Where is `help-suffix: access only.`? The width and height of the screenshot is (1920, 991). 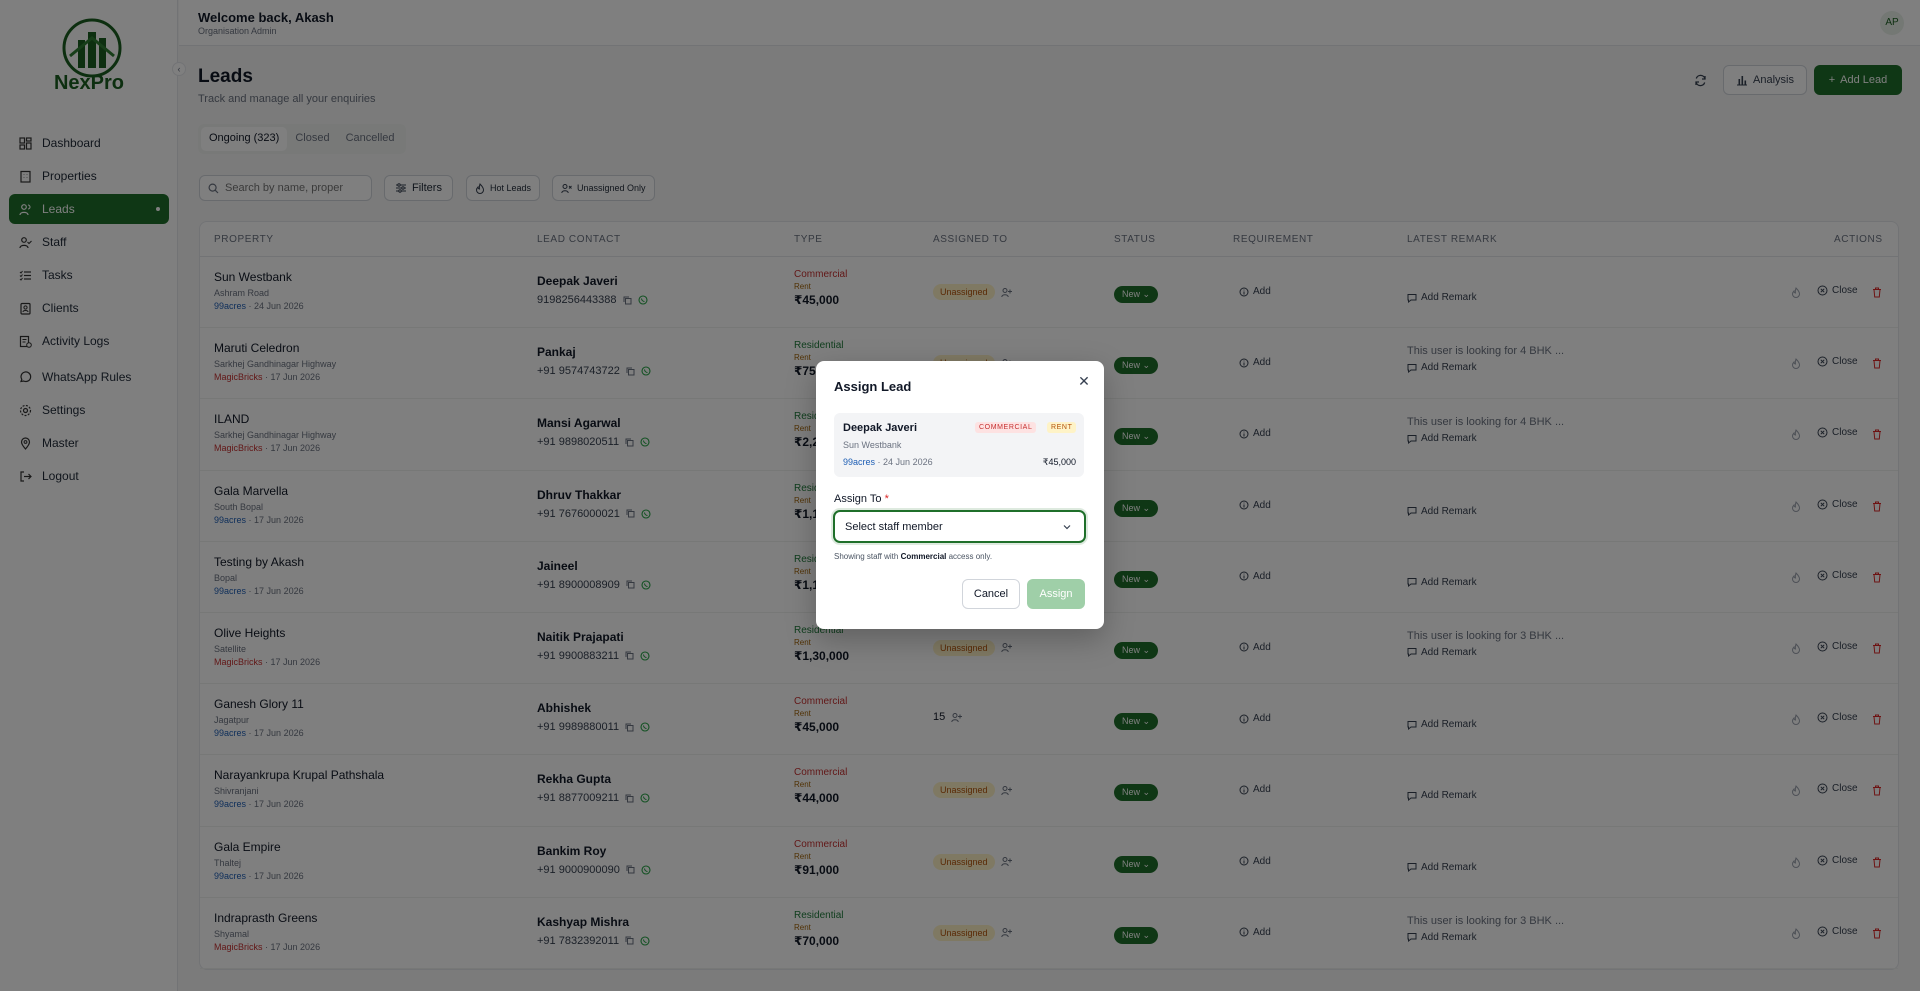
help-suffix: access only. is located at coordinates (970, 556).